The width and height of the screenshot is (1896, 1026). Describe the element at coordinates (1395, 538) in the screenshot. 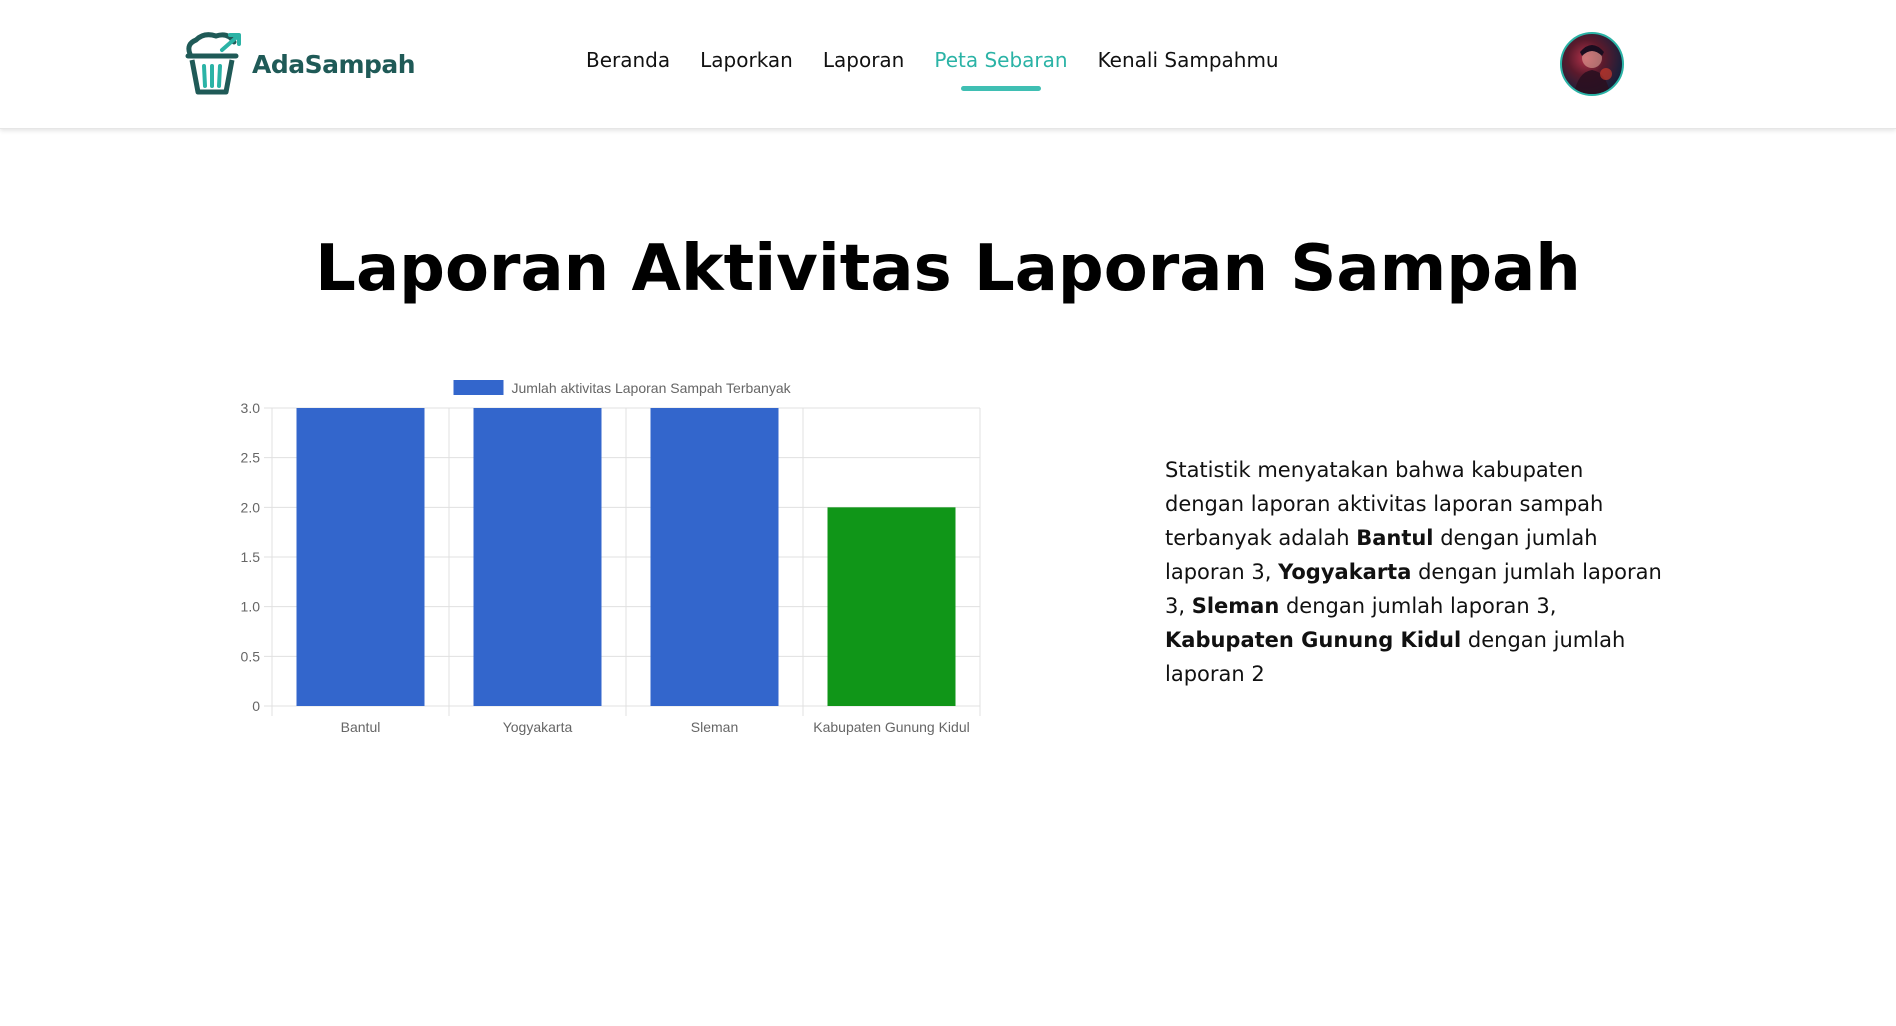

I see `district-name: Bantul` at that location.